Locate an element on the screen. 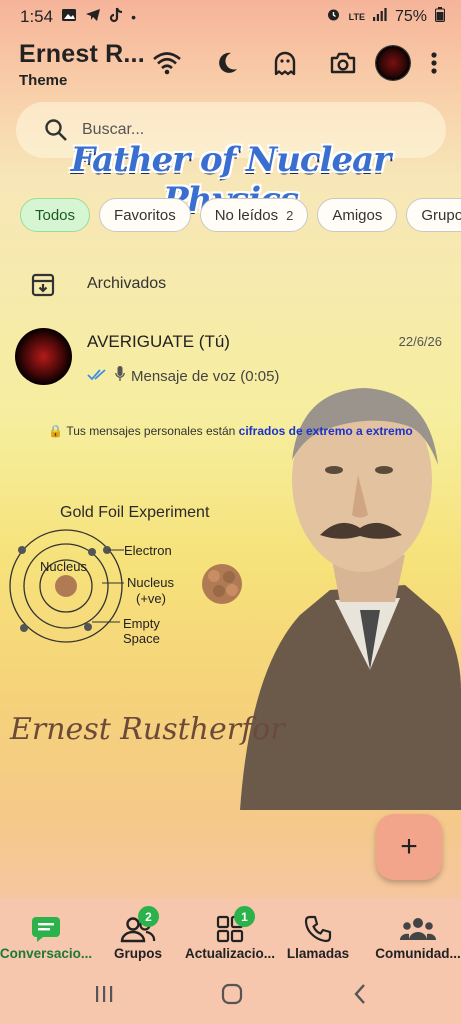 The width and height of the screenshot is (461, 1024). page-subtitle: Theme is located at coordinates (43, 80).